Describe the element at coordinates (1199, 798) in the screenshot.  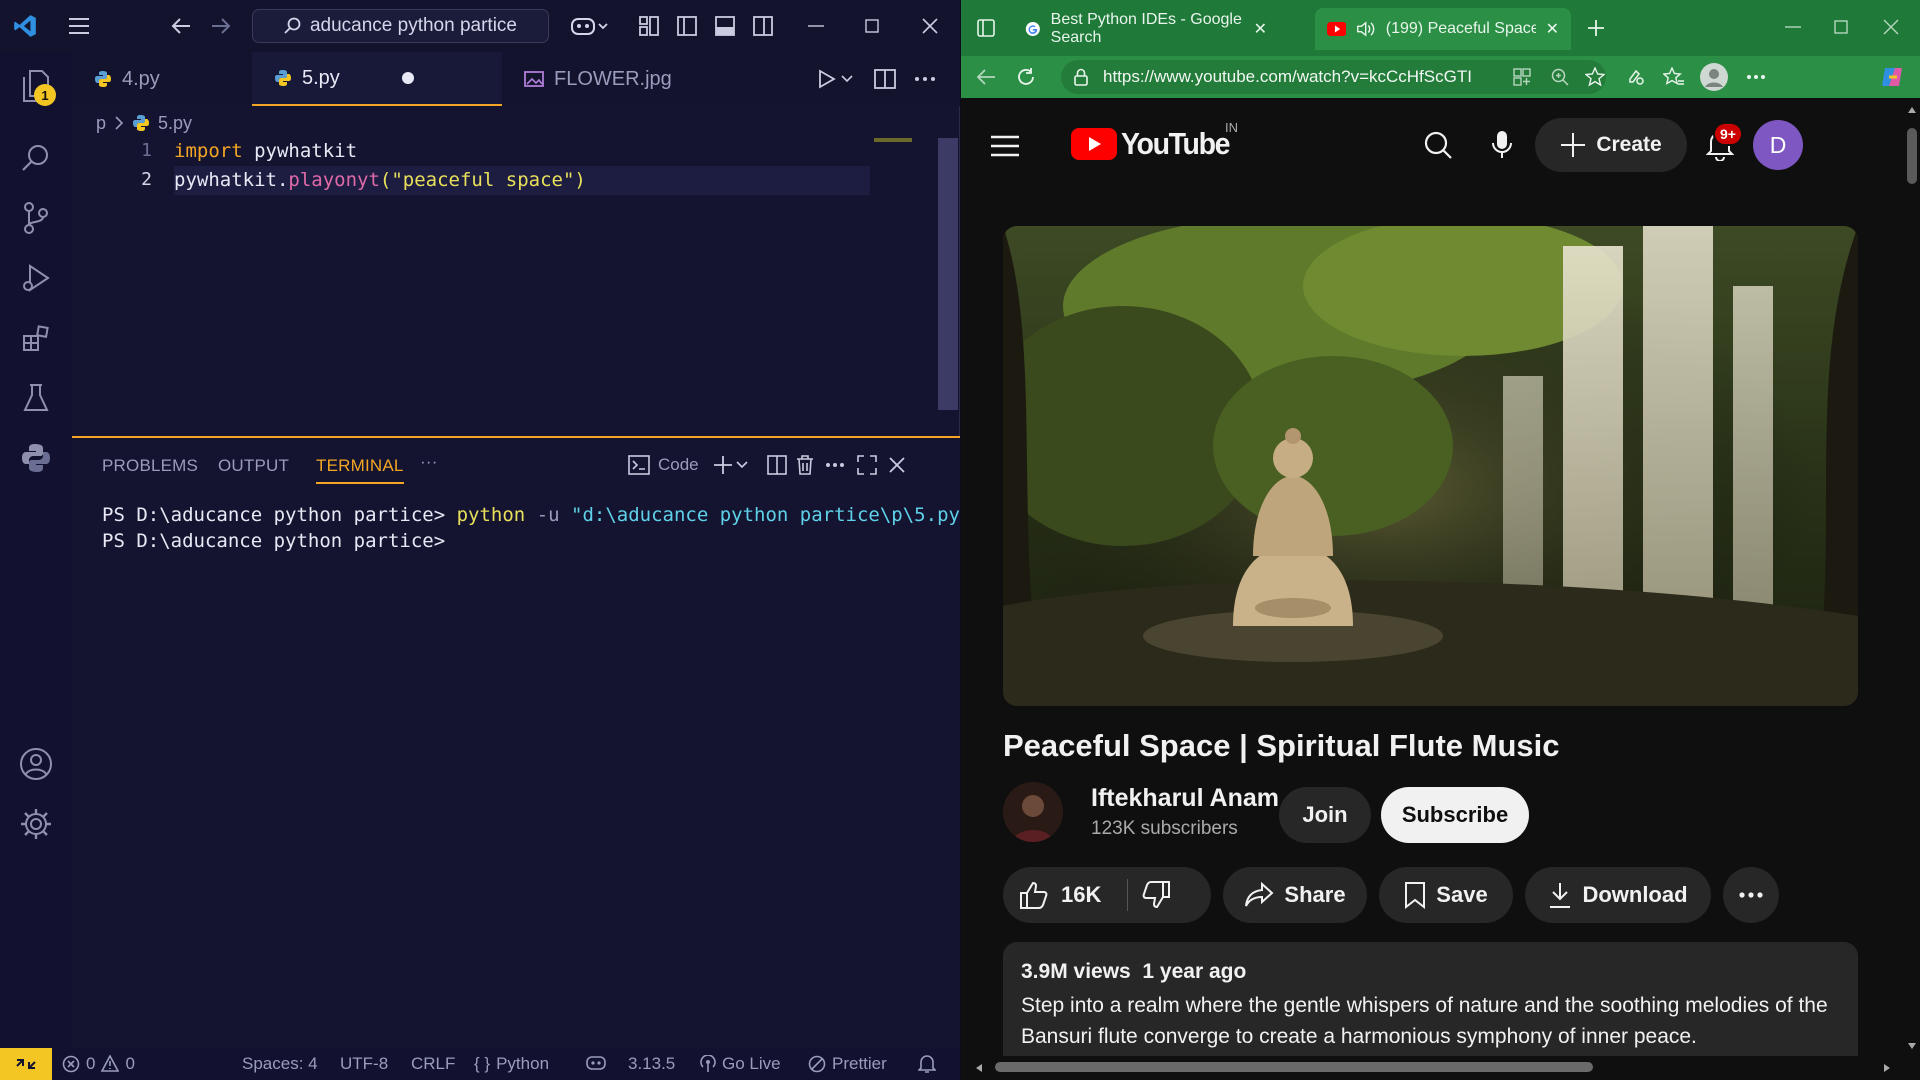
I see `channel-name: Iftekharul Anam` at that location.